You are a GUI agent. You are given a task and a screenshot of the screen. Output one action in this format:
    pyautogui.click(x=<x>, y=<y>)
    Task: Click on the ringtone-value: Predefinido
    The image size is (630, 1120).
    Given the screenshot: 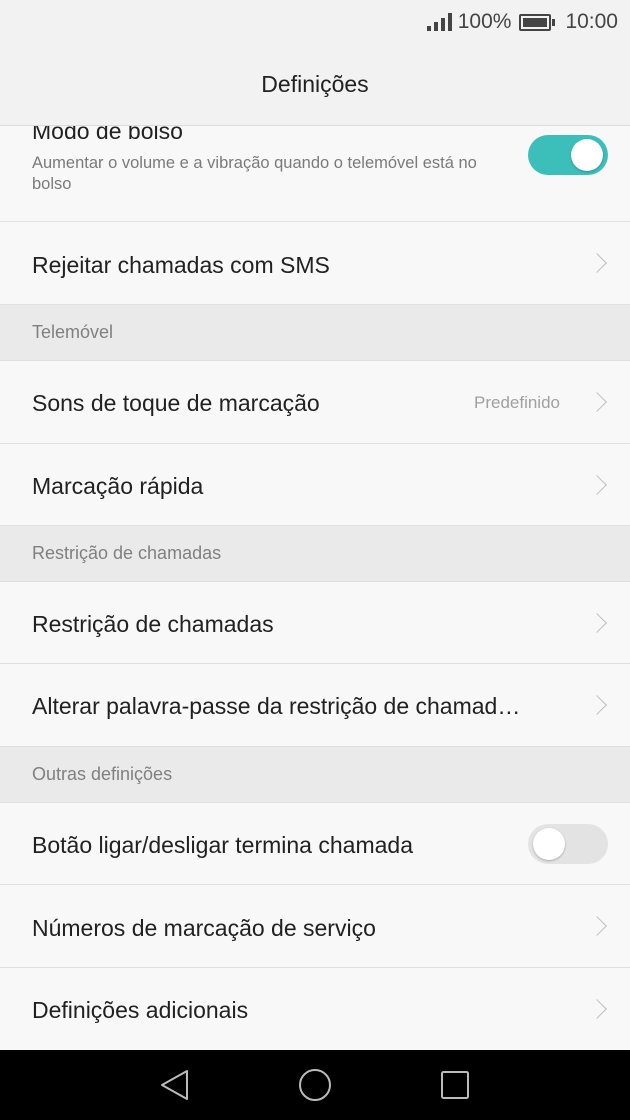 What is the action you would take?
    pyautogui.click(x=516, y=402)
    